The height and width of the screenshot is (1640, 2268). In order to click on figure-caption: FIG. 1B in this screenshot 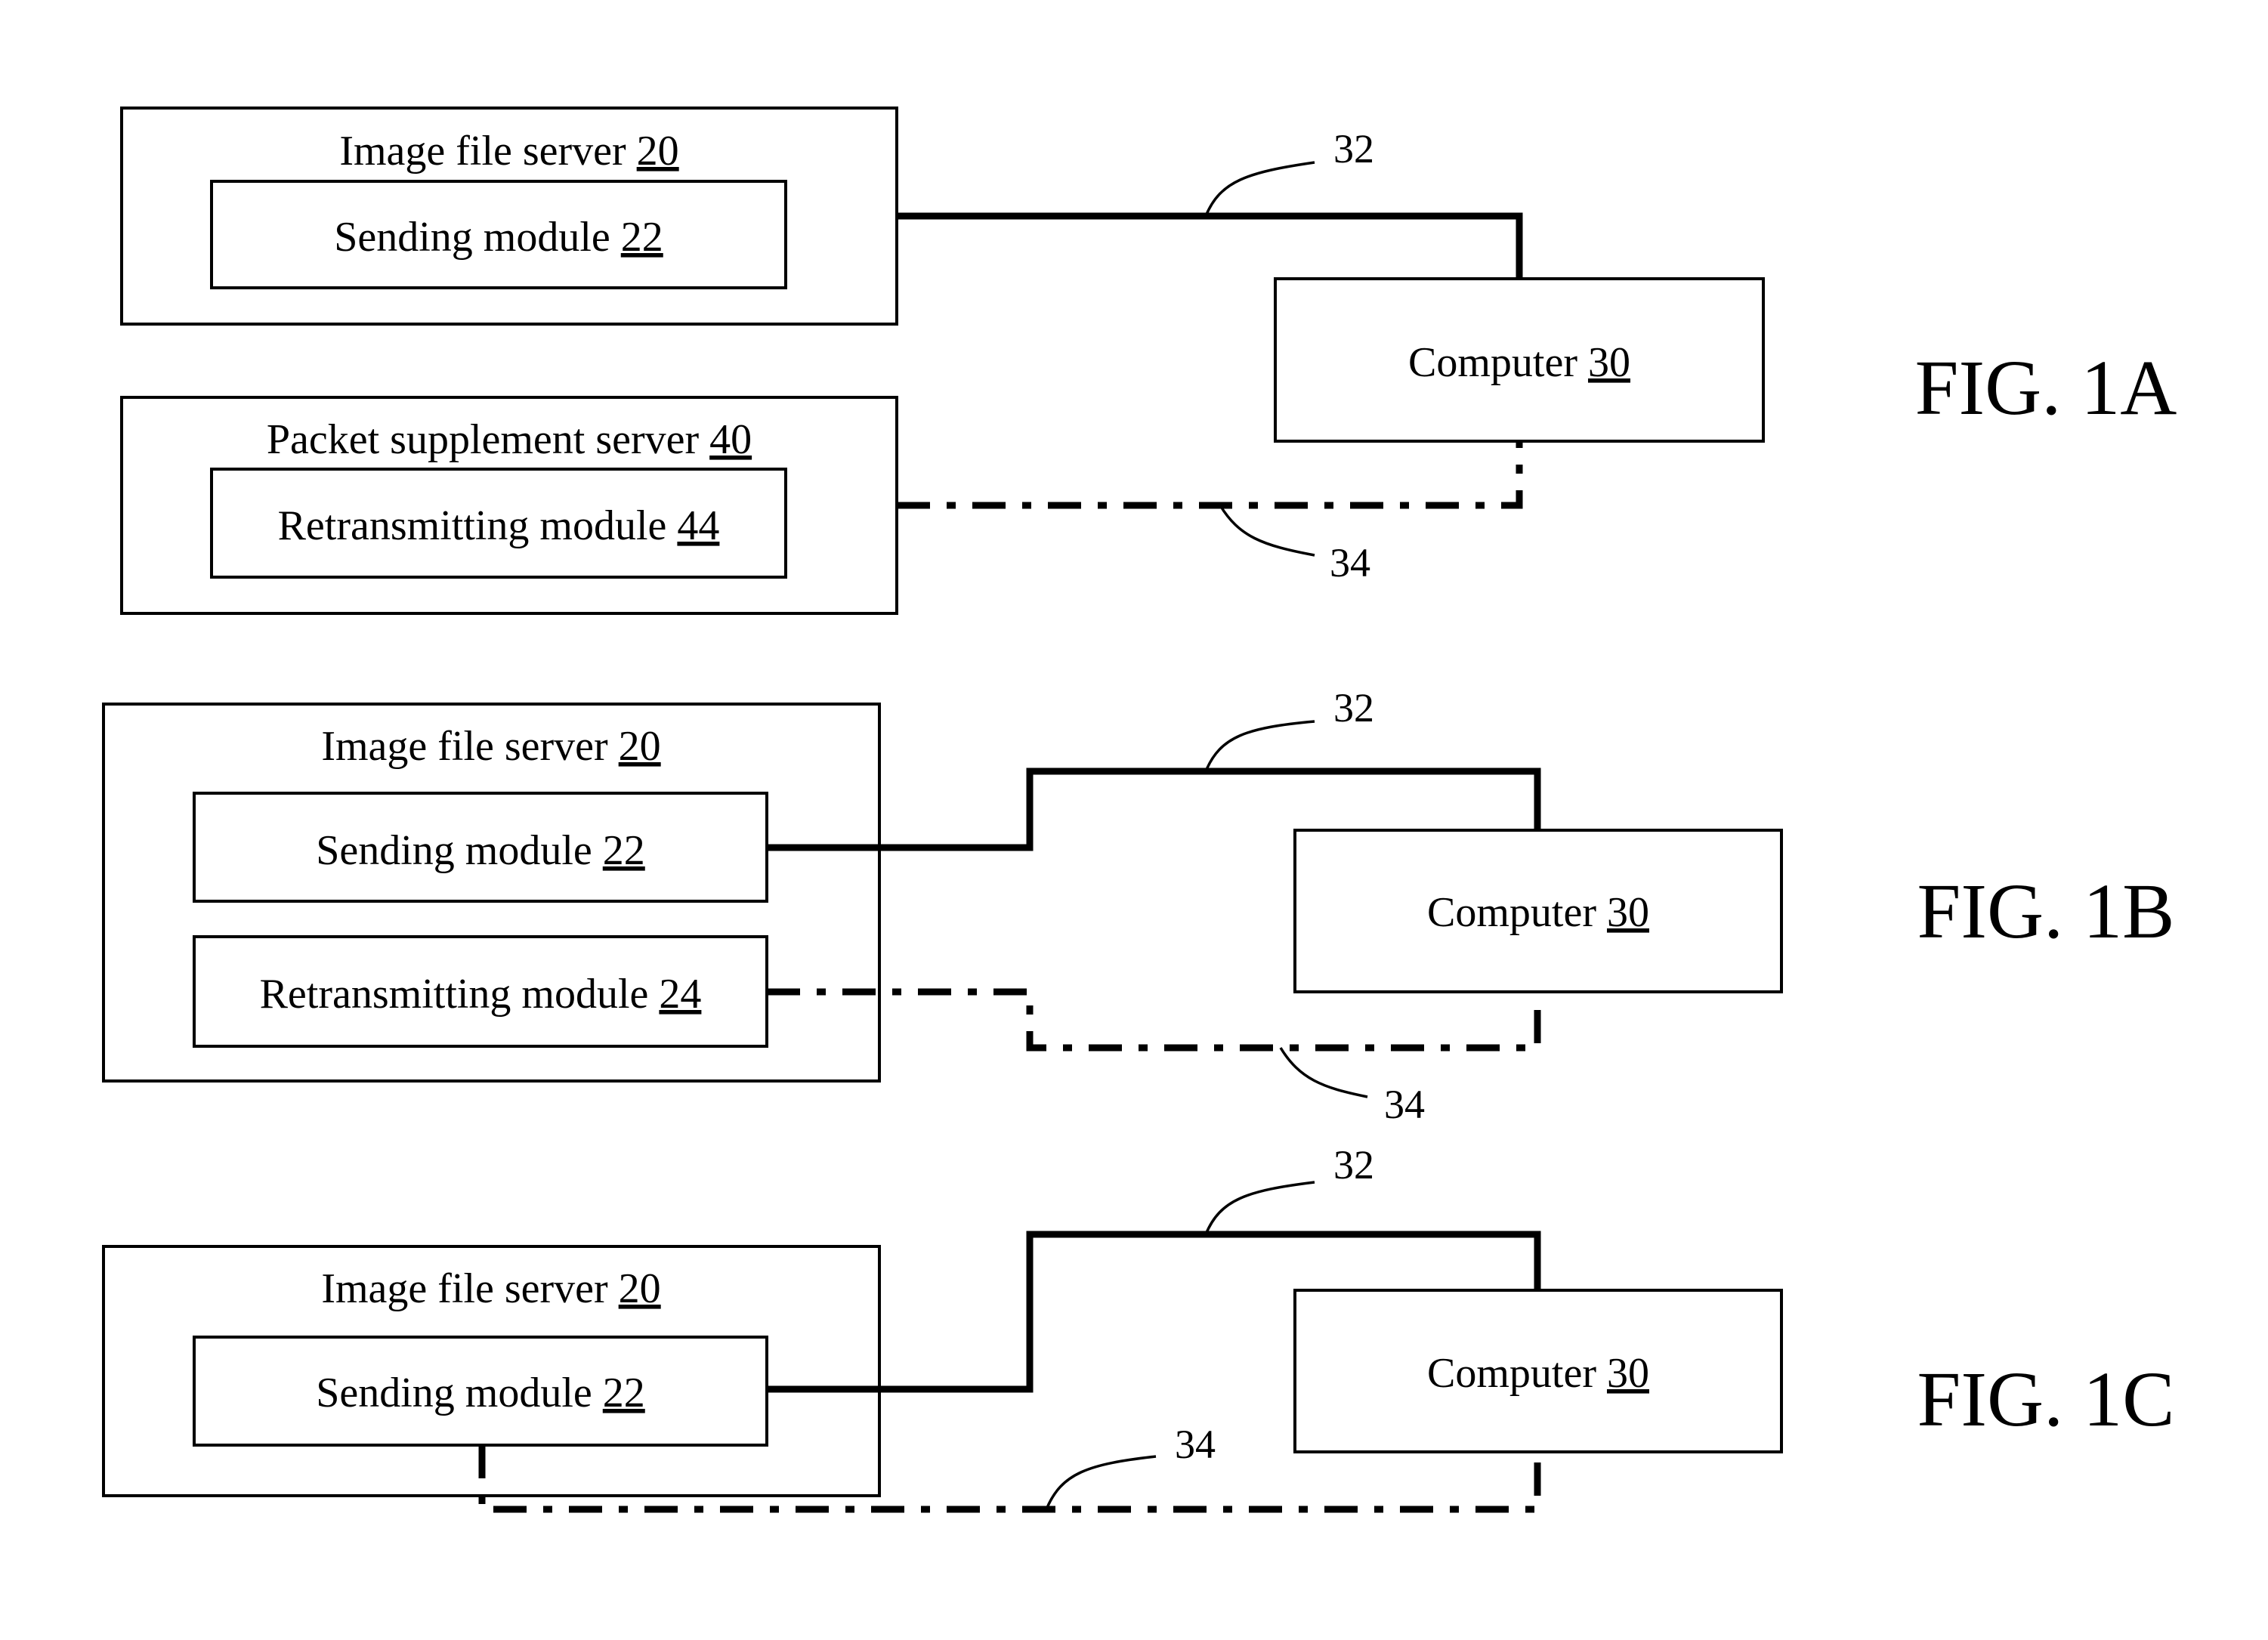, I will do `click(2046, 911)`.